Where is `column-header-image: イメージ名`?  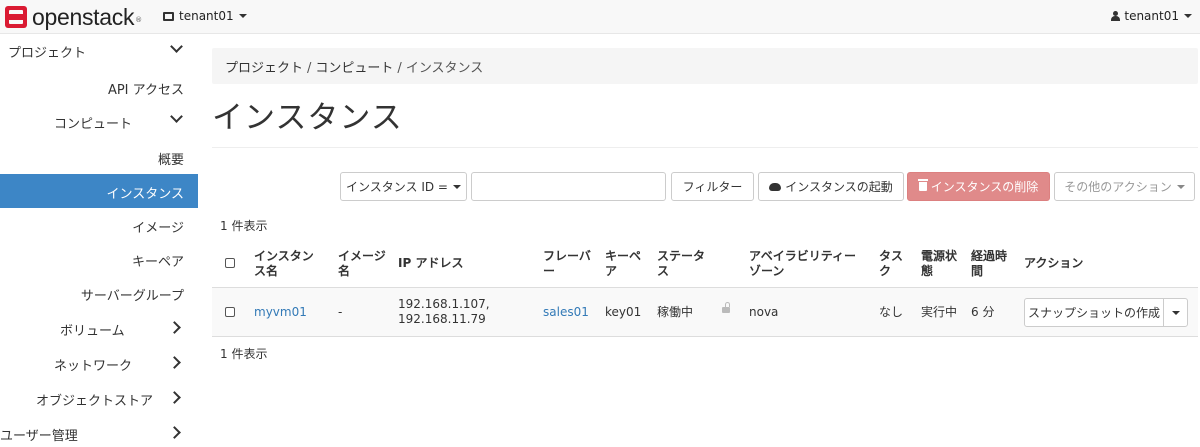 column-header-image: イメージ名 is located at coordinates (362, 264).